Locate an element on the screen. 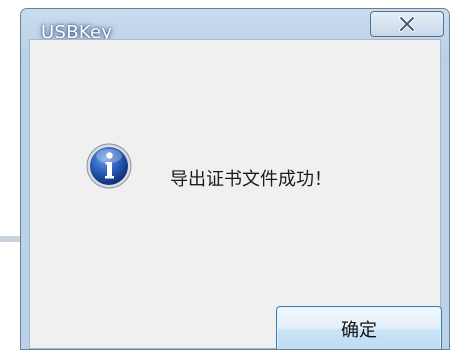  close-button is located at coordinates (407, 24).